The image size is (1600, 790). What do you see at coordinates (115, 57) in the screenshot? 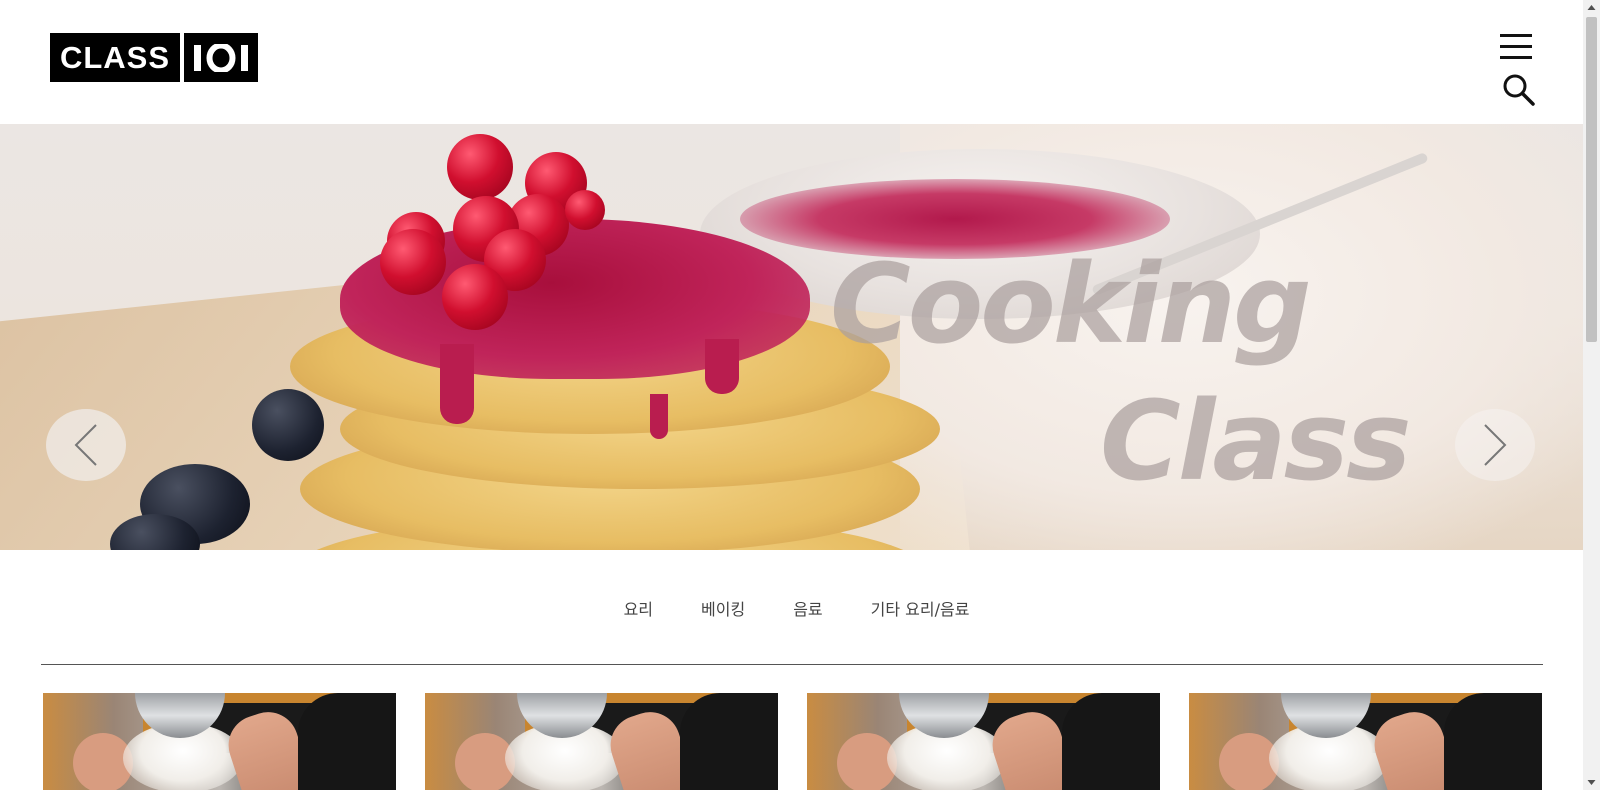
I see `logo-class-text: CLASS` at bounding box center [115, 57].